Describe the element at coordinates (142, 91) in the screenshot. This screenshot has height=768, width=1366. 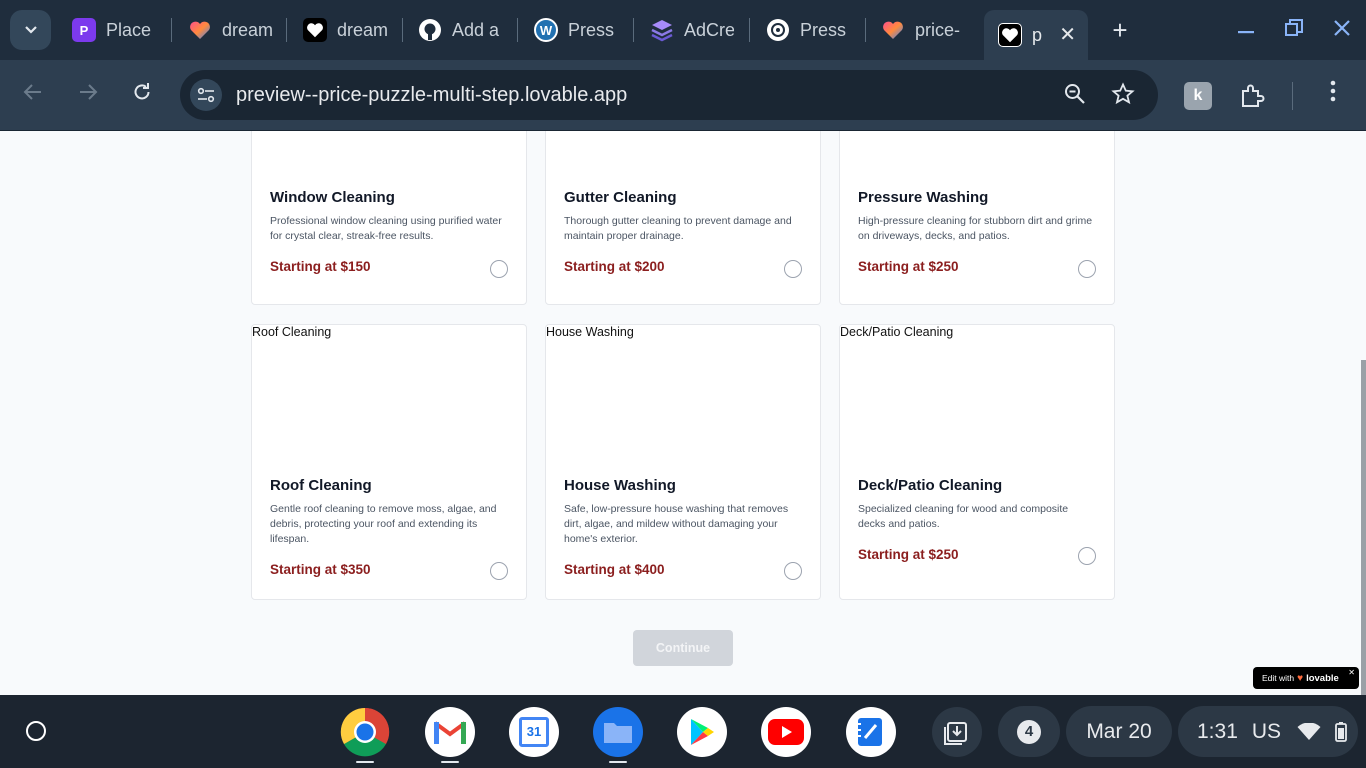
I see `reload-icon` at that location.